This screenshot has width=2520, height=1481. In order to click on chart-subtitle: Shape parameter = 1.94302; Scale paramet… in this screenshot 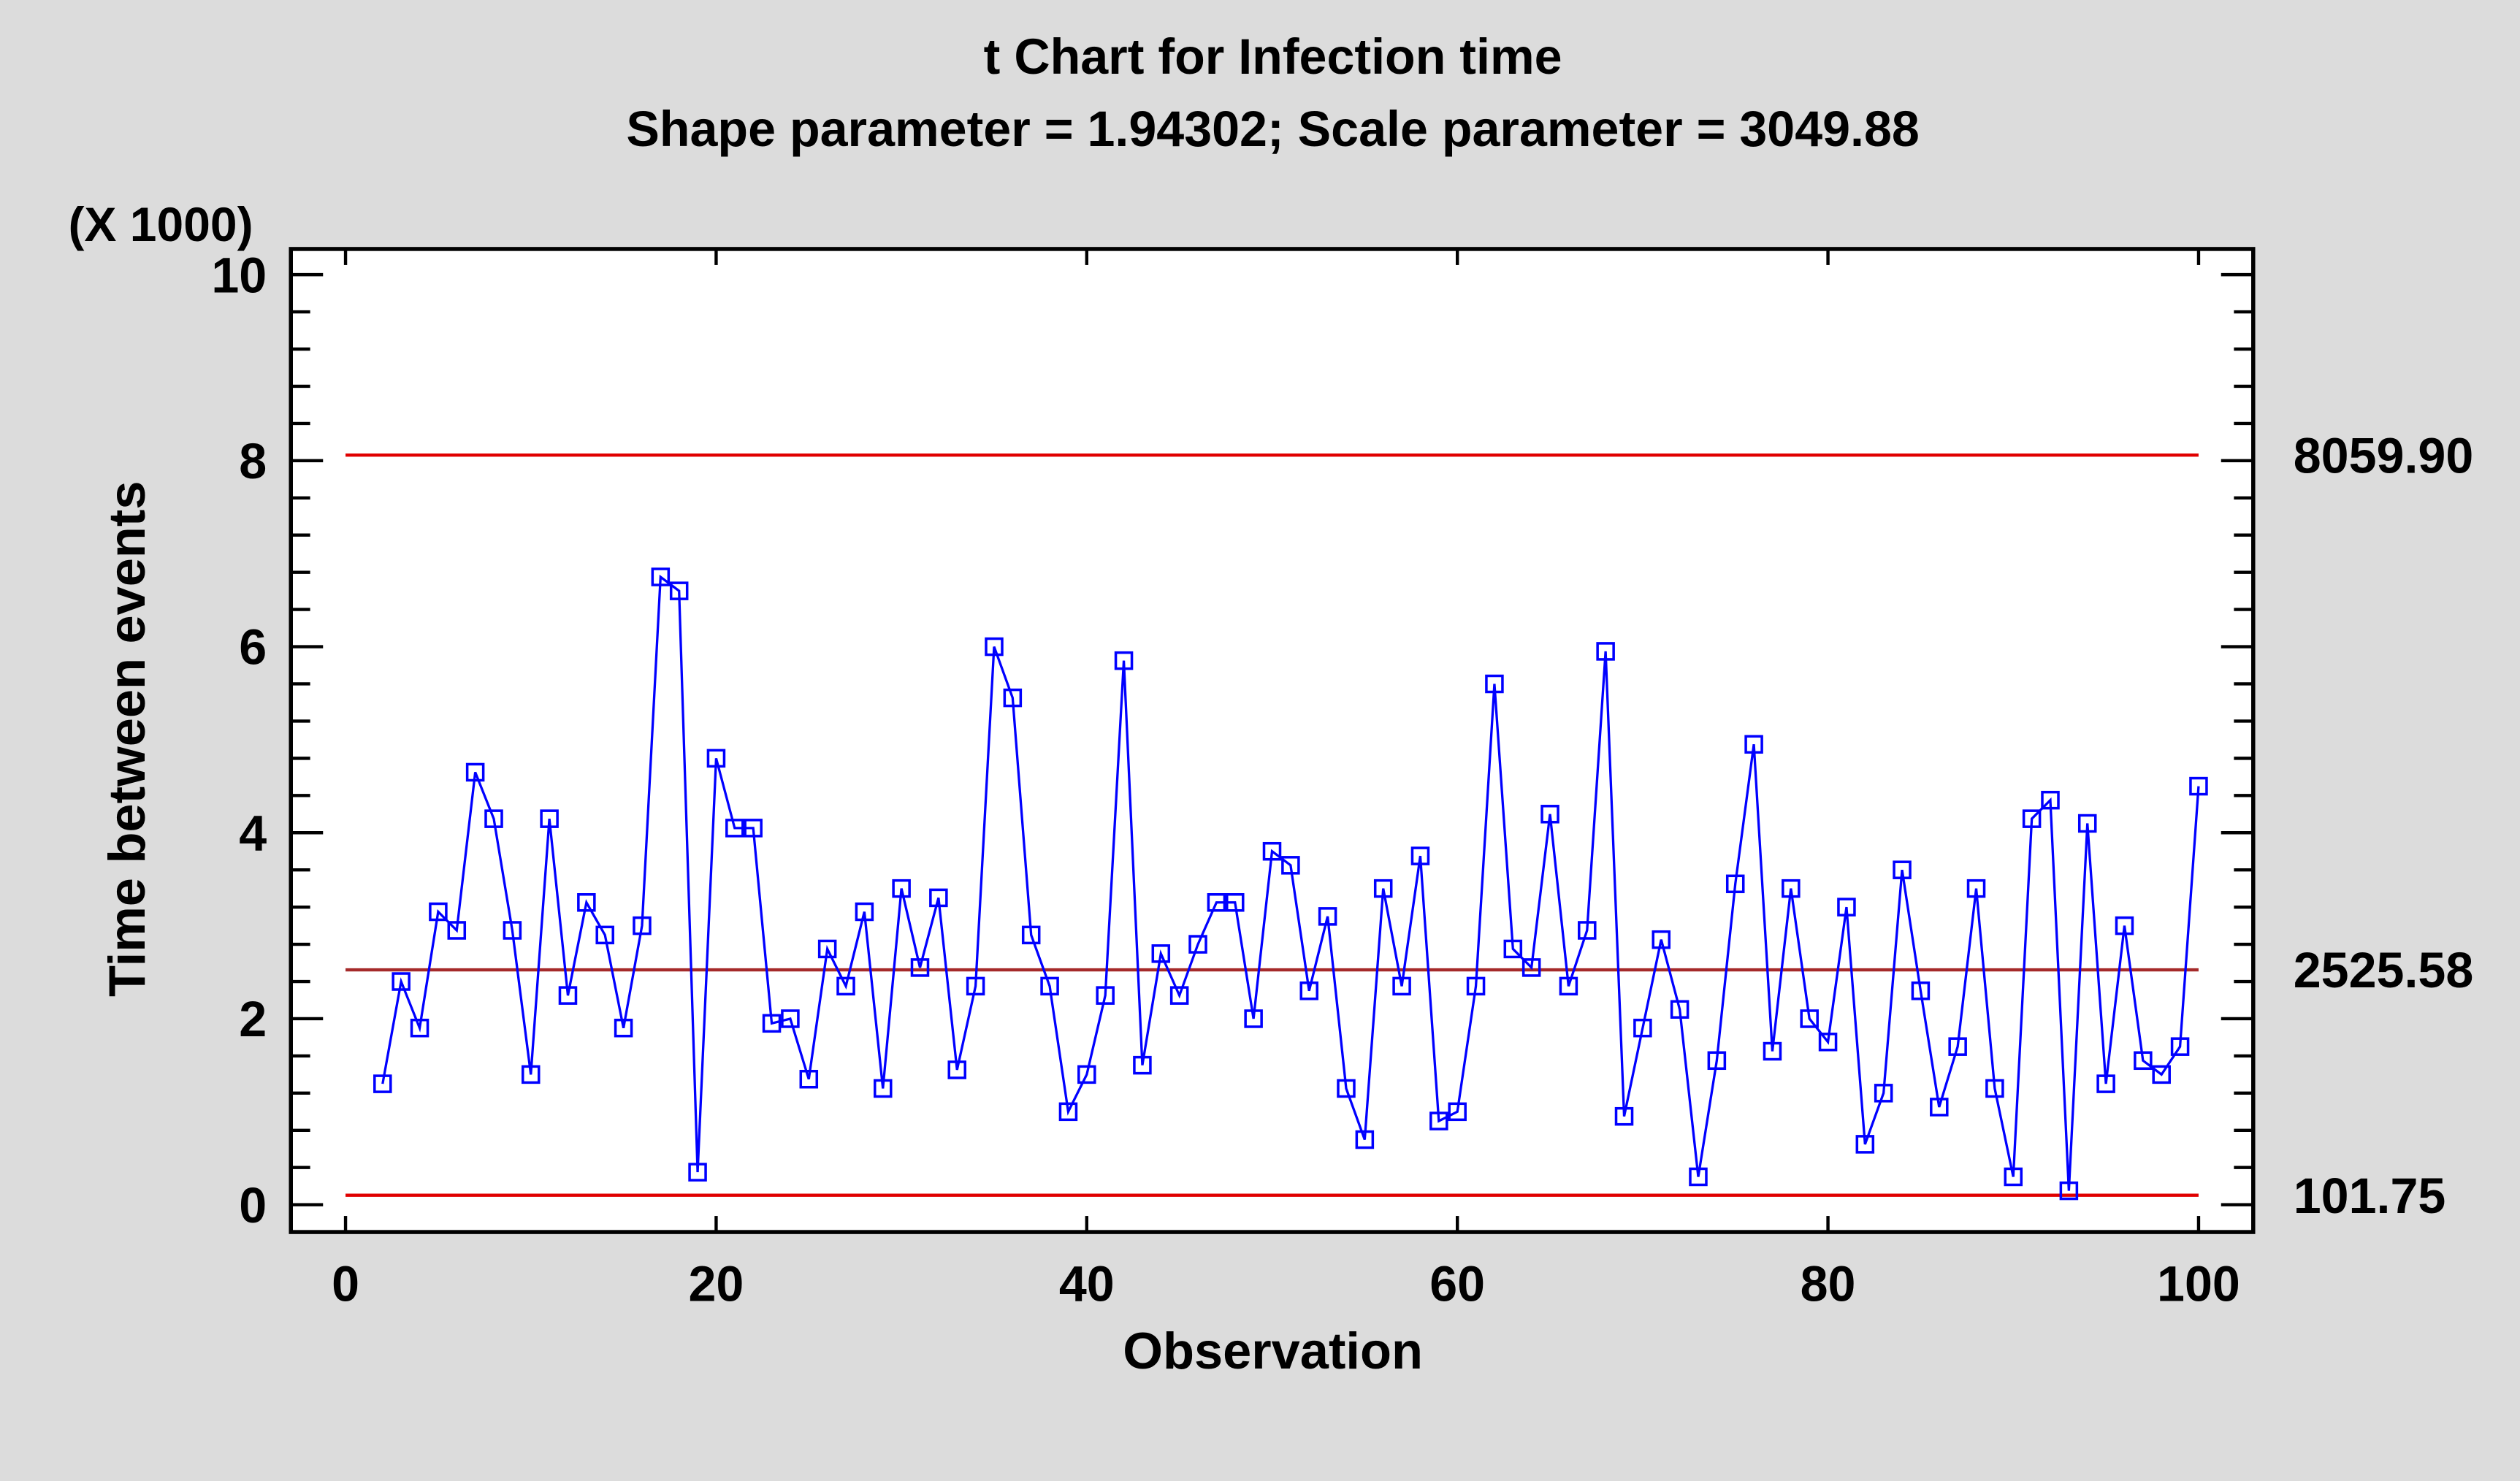, I will do `click(1273, 129)`.